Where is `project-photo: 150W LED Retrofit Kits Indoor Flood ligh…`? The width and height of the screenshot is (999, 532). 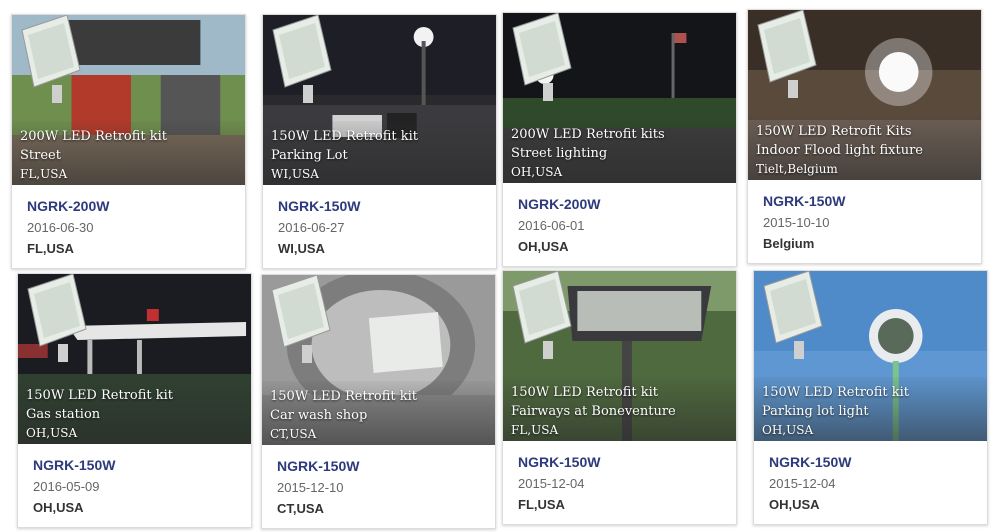
project-photo: 150W LED Retrofit Kits Indoor Flood ligh… is located at coordinates (864, 95).